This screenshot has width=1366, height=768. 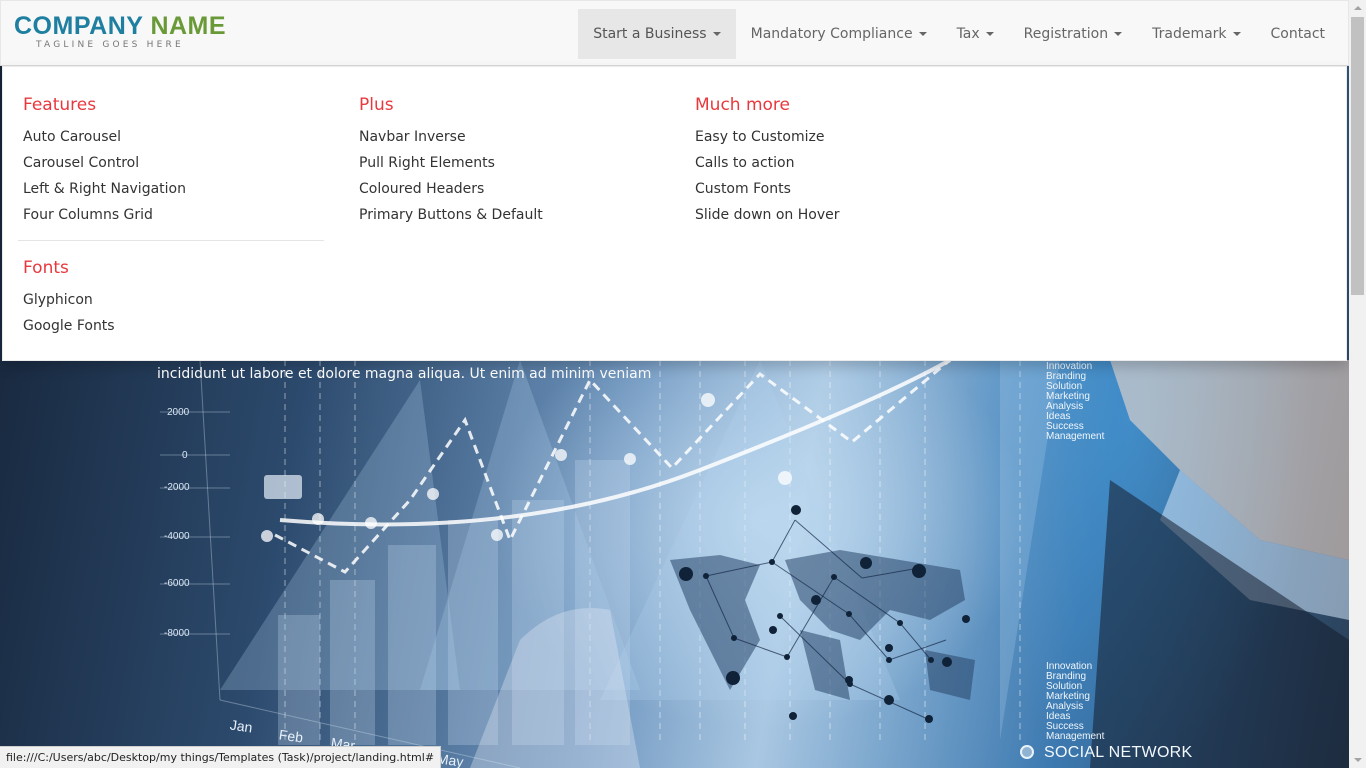 What do you see at coordinates (177, 487) in the screenshot?
I see `y-axis-label: -2000` at bounding box center [177, 487].